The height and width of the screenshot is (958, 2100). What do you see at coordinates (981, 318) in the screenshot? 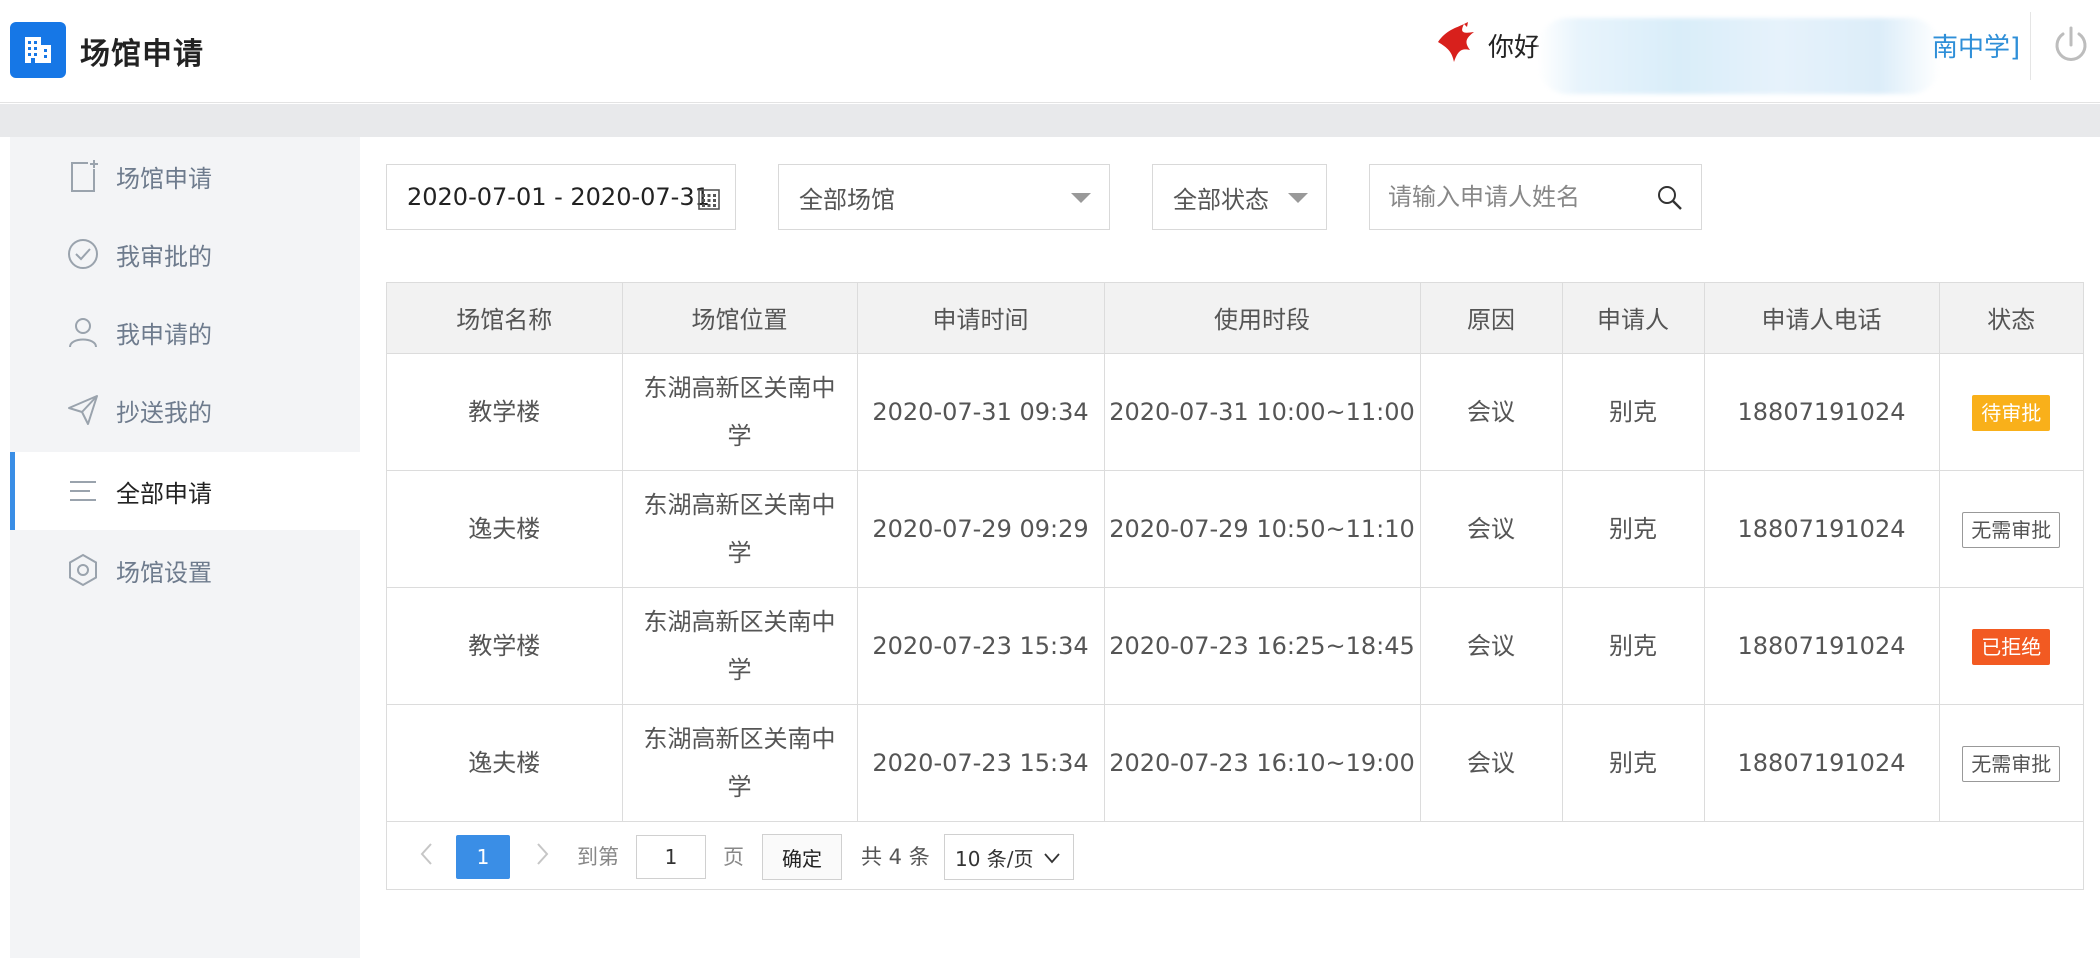
I see `column-header: 申请时间` at bounding box center [981, 318].